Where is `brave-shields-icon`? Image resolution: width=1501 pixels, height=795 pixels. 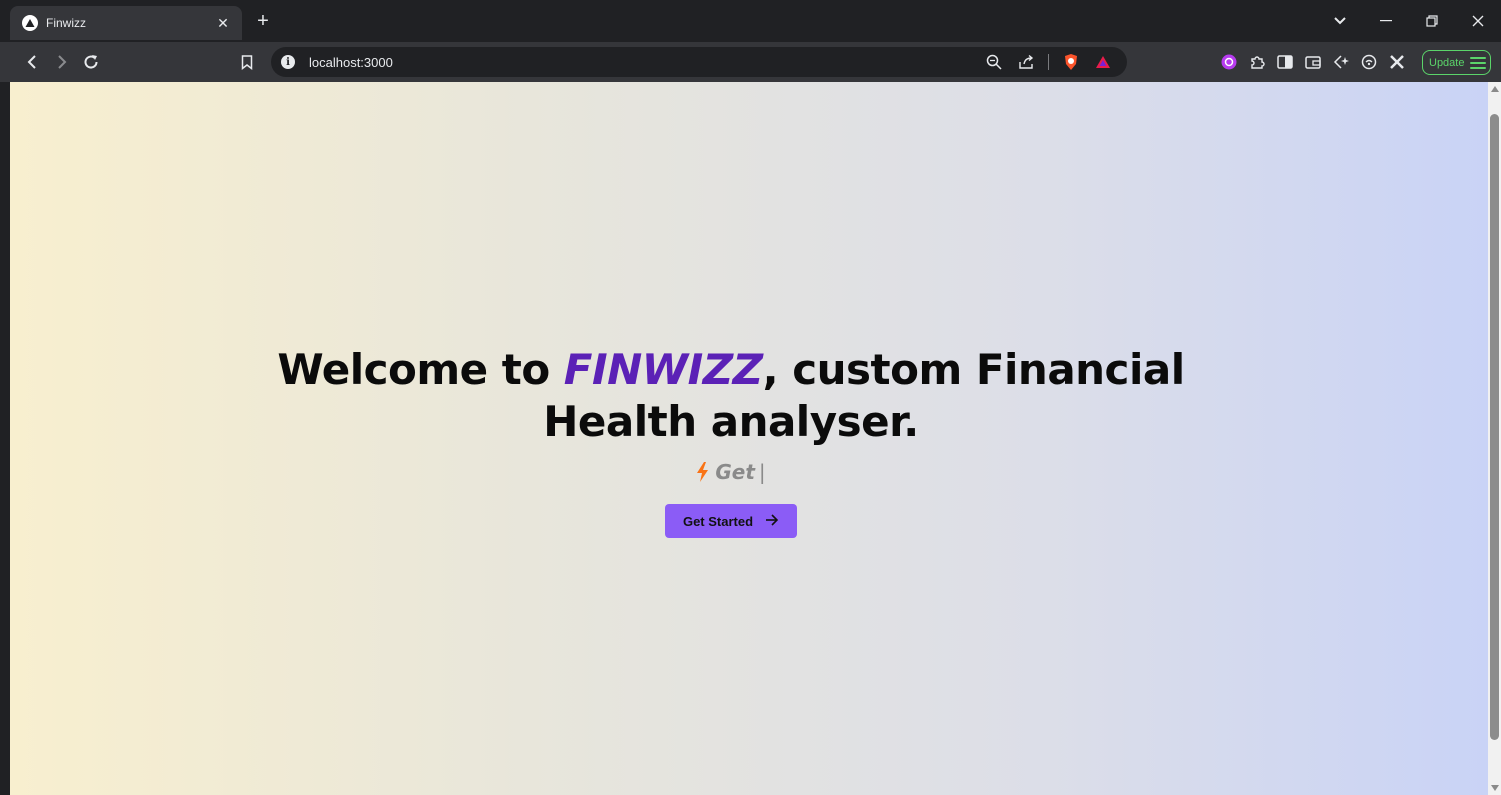
brave-shields-icon is located at coordinates (1071, 62).